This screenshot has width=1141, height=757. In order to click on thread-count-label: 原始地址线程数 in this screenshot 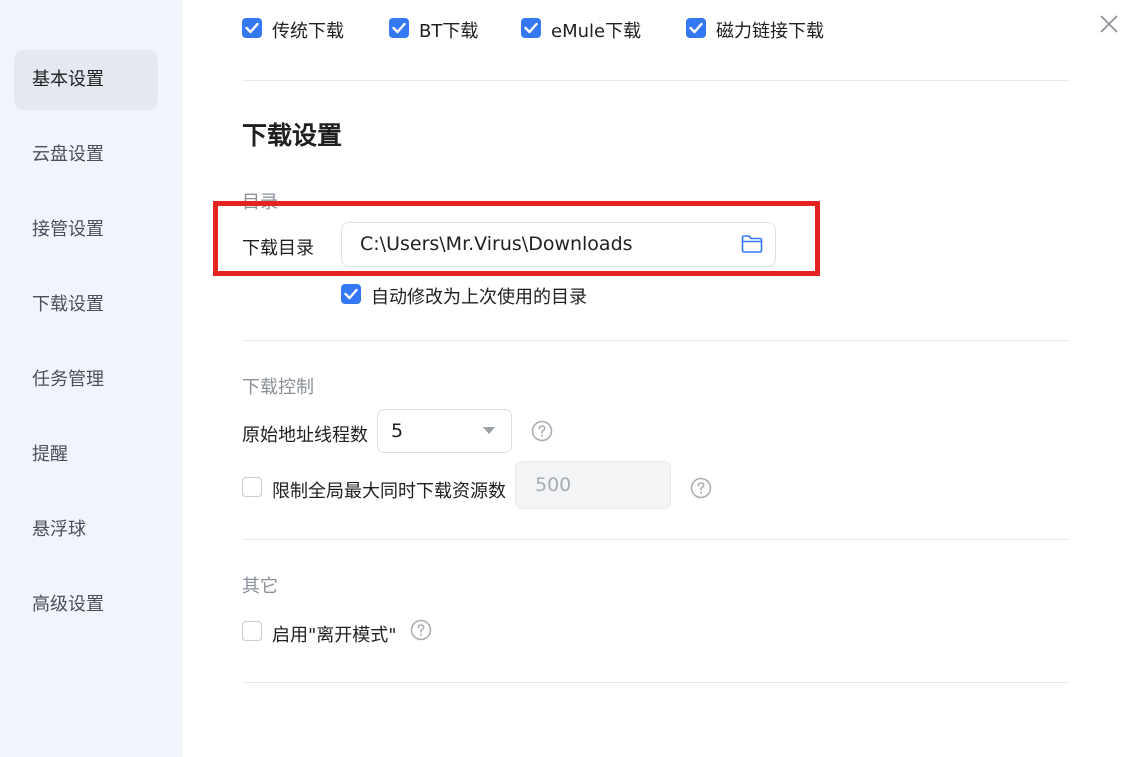, I will do `click(305, 435)`.